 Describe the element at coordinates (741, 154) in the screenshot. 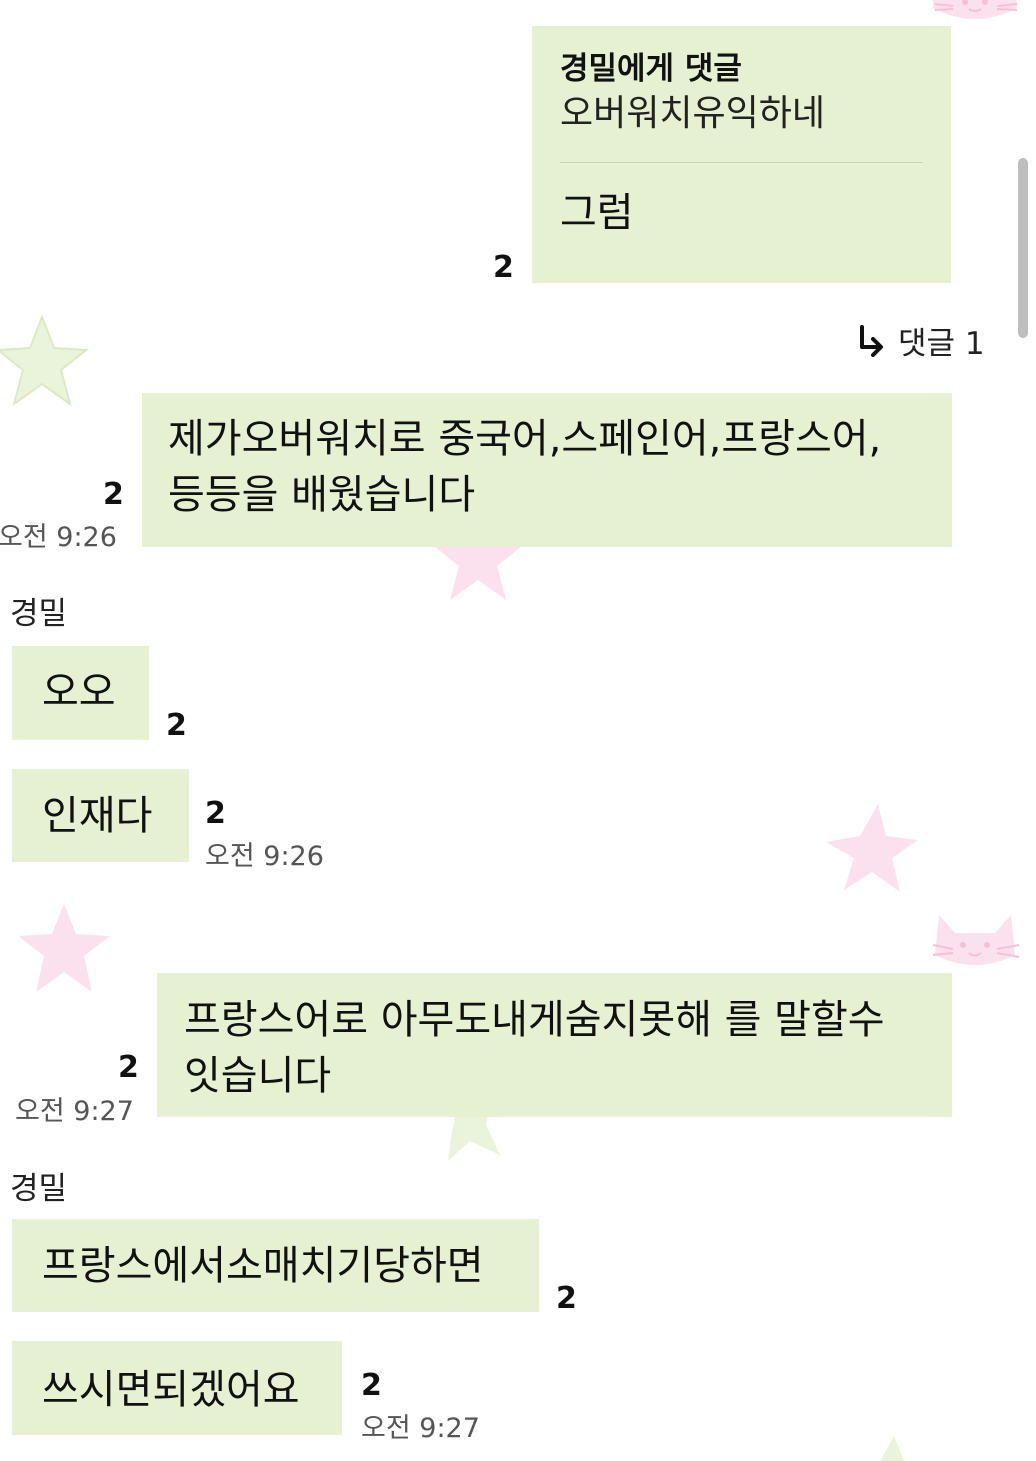

I see `reply-message-bubble: 경밀에게 댓글 오버워치유익하네 그럼` at that location.